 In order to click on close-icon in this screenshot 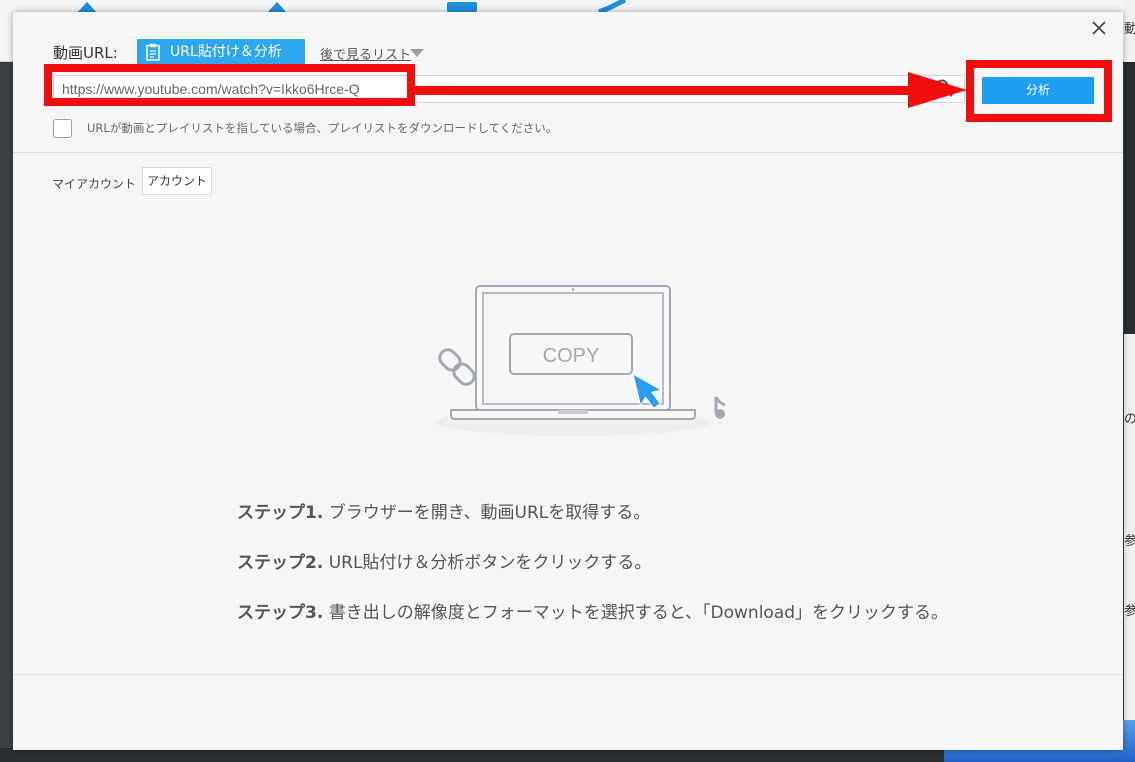, I will do `click(1099, 28)`.